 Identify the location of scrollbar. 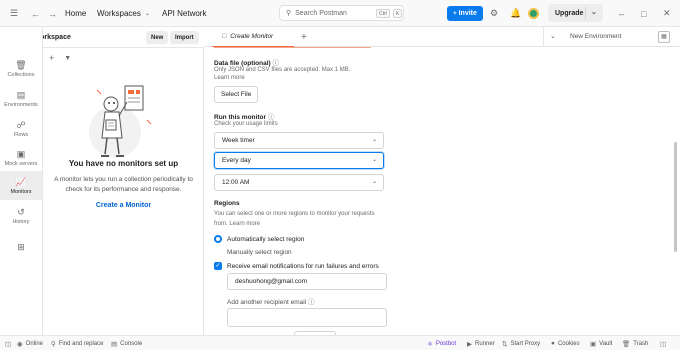
(675, 197).